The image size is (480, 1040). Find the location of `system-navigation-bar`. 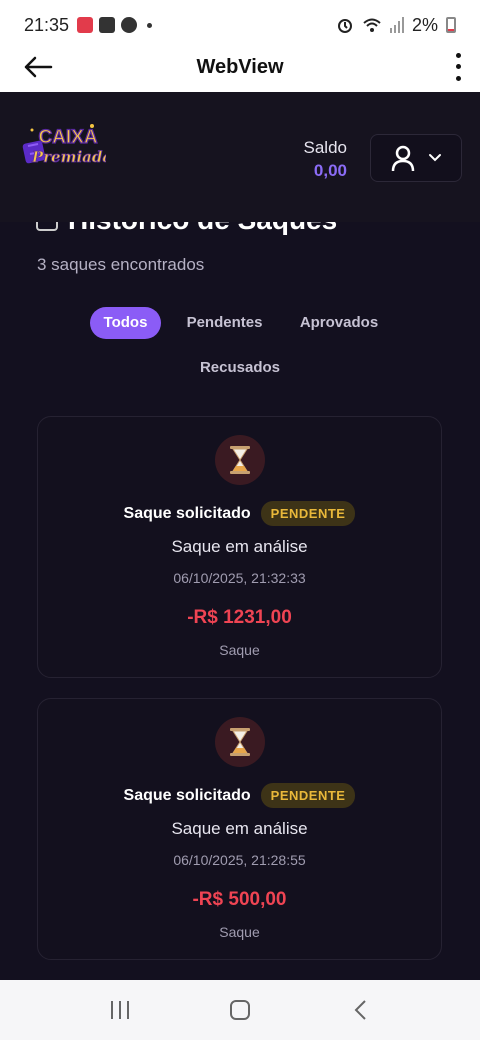

system-navigation-bar is located at coordinates (240, 1010).